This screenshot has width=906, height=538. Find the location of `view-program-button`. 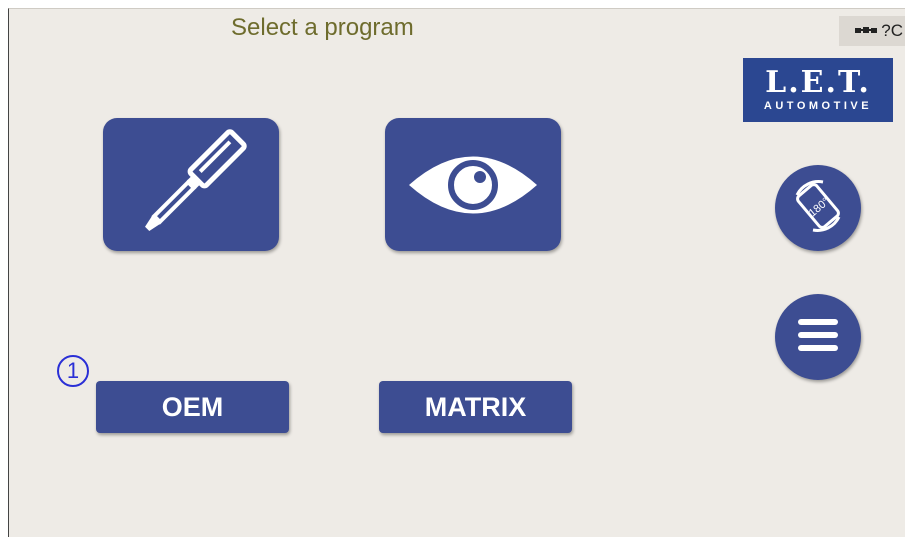

view-program-button is located at coordinates (473, 184).